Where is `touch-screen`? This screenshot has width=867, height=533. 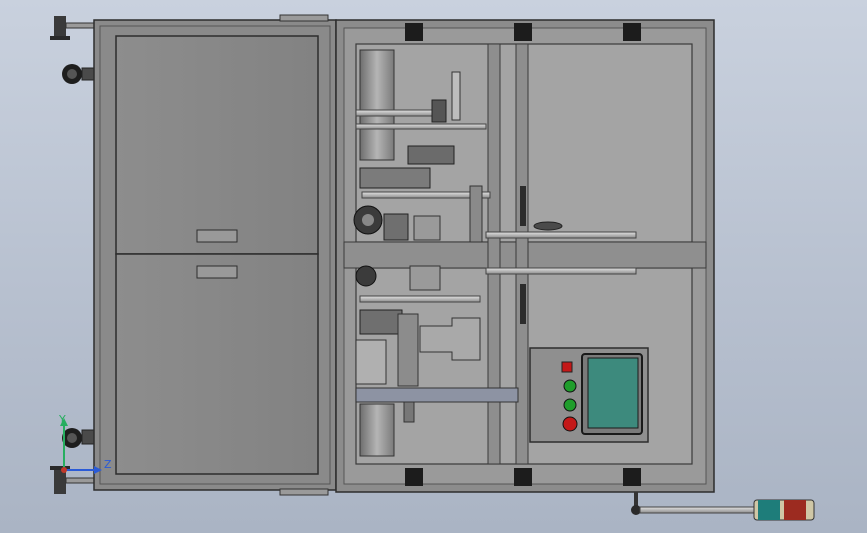 touch-screen is located at coordinates (613, 393).